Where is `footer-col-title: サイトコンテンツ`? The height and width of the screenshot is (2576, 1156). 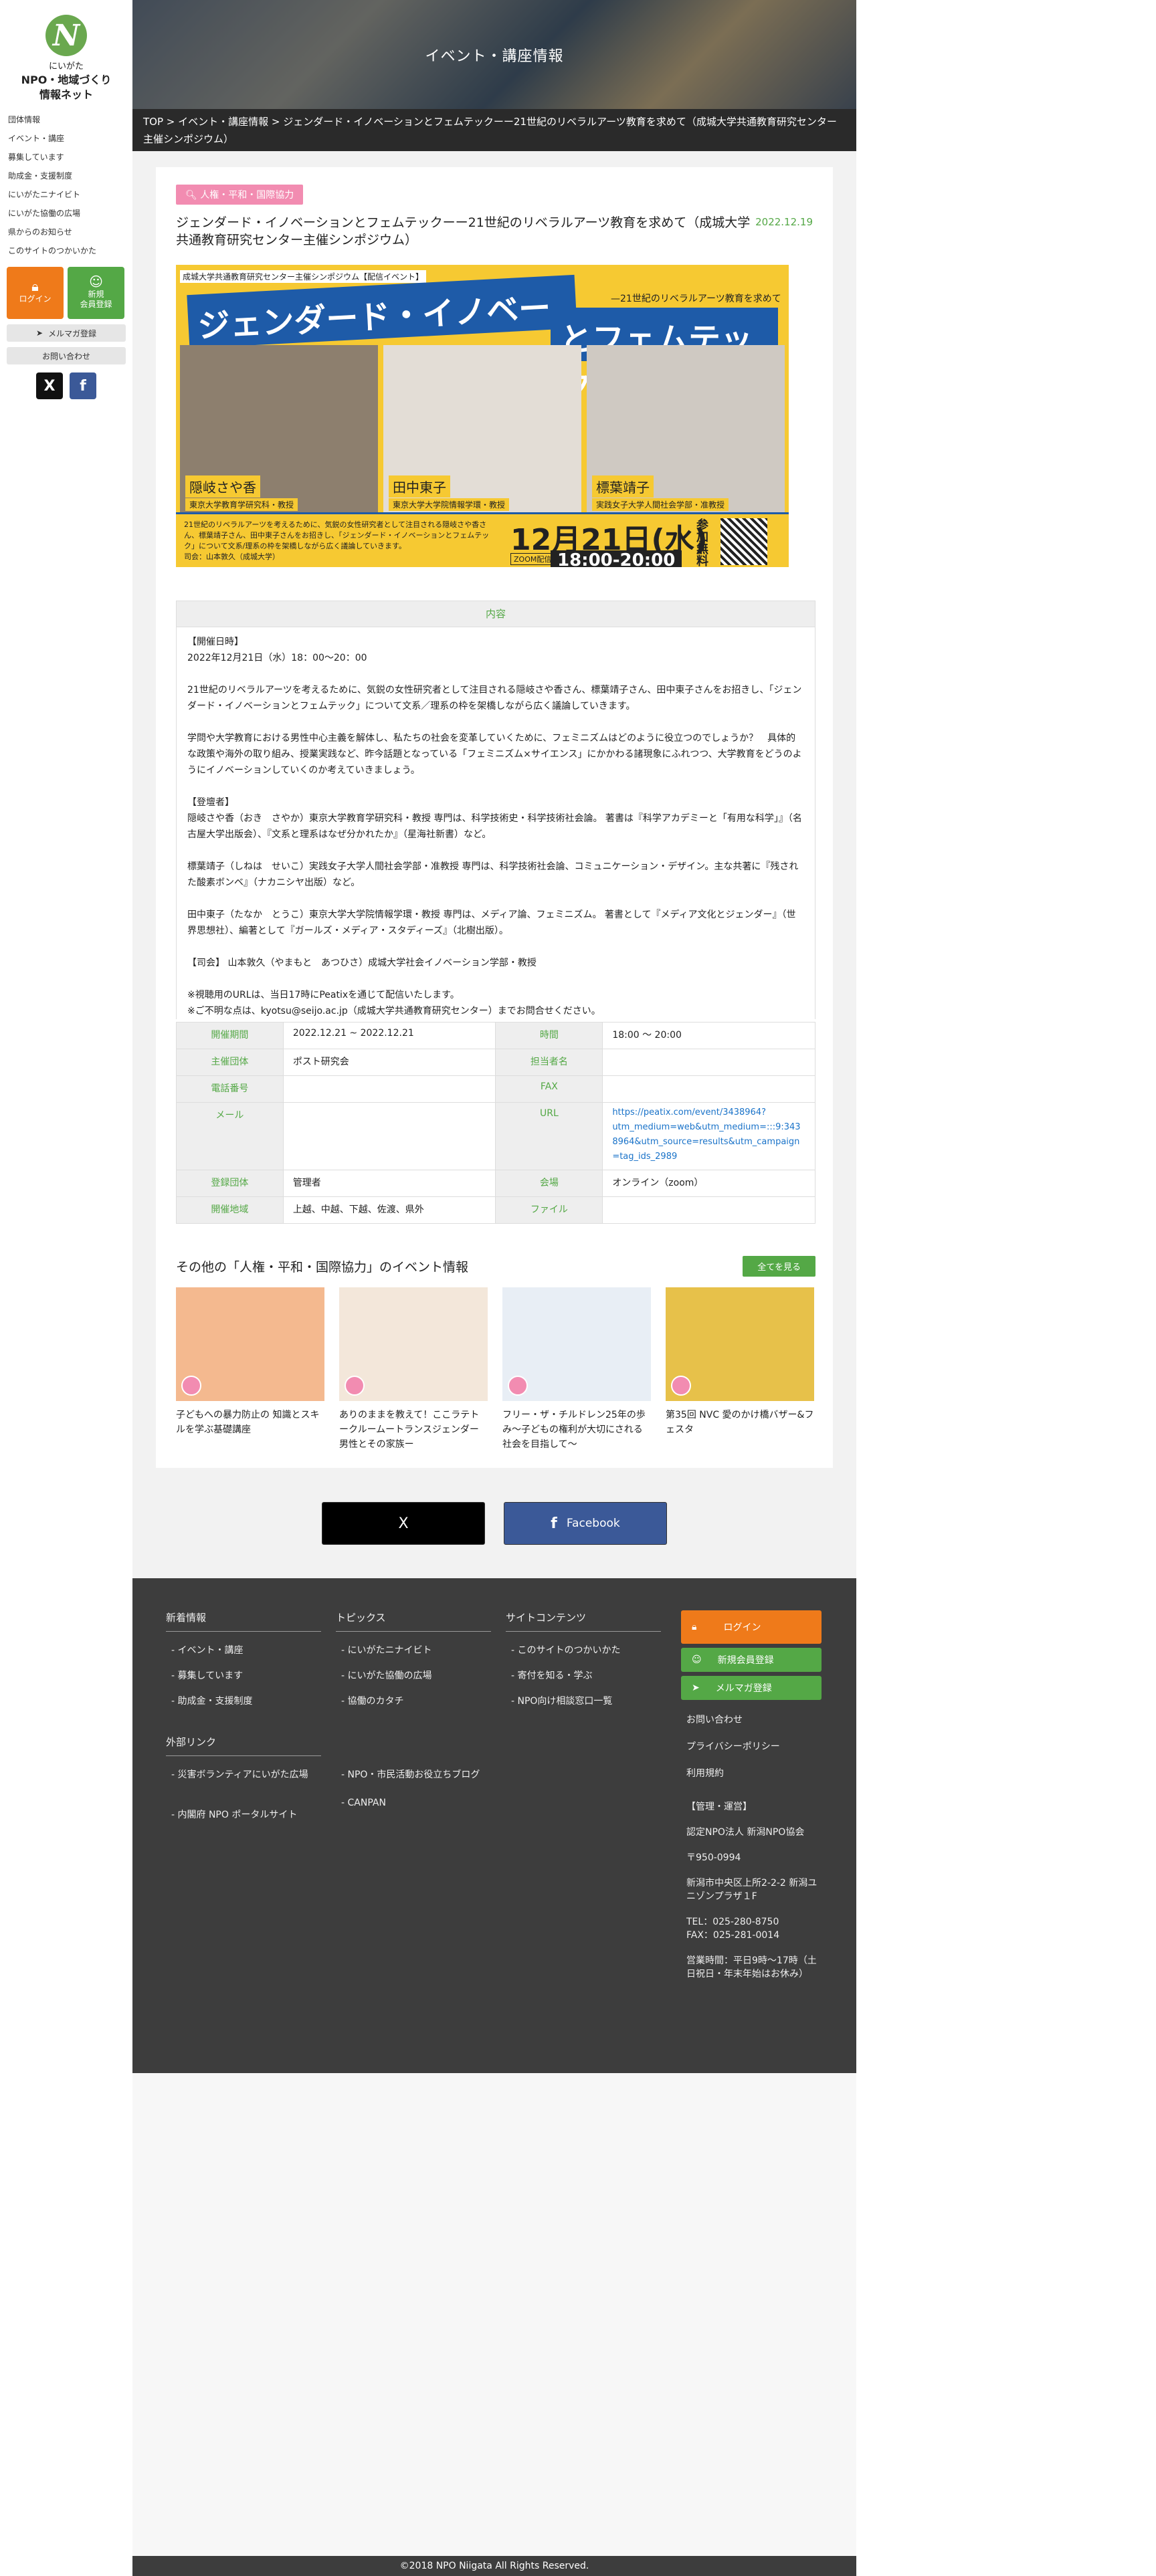 footer-col-title: サイトコンテンツ is located at coordinates (583, 1621).